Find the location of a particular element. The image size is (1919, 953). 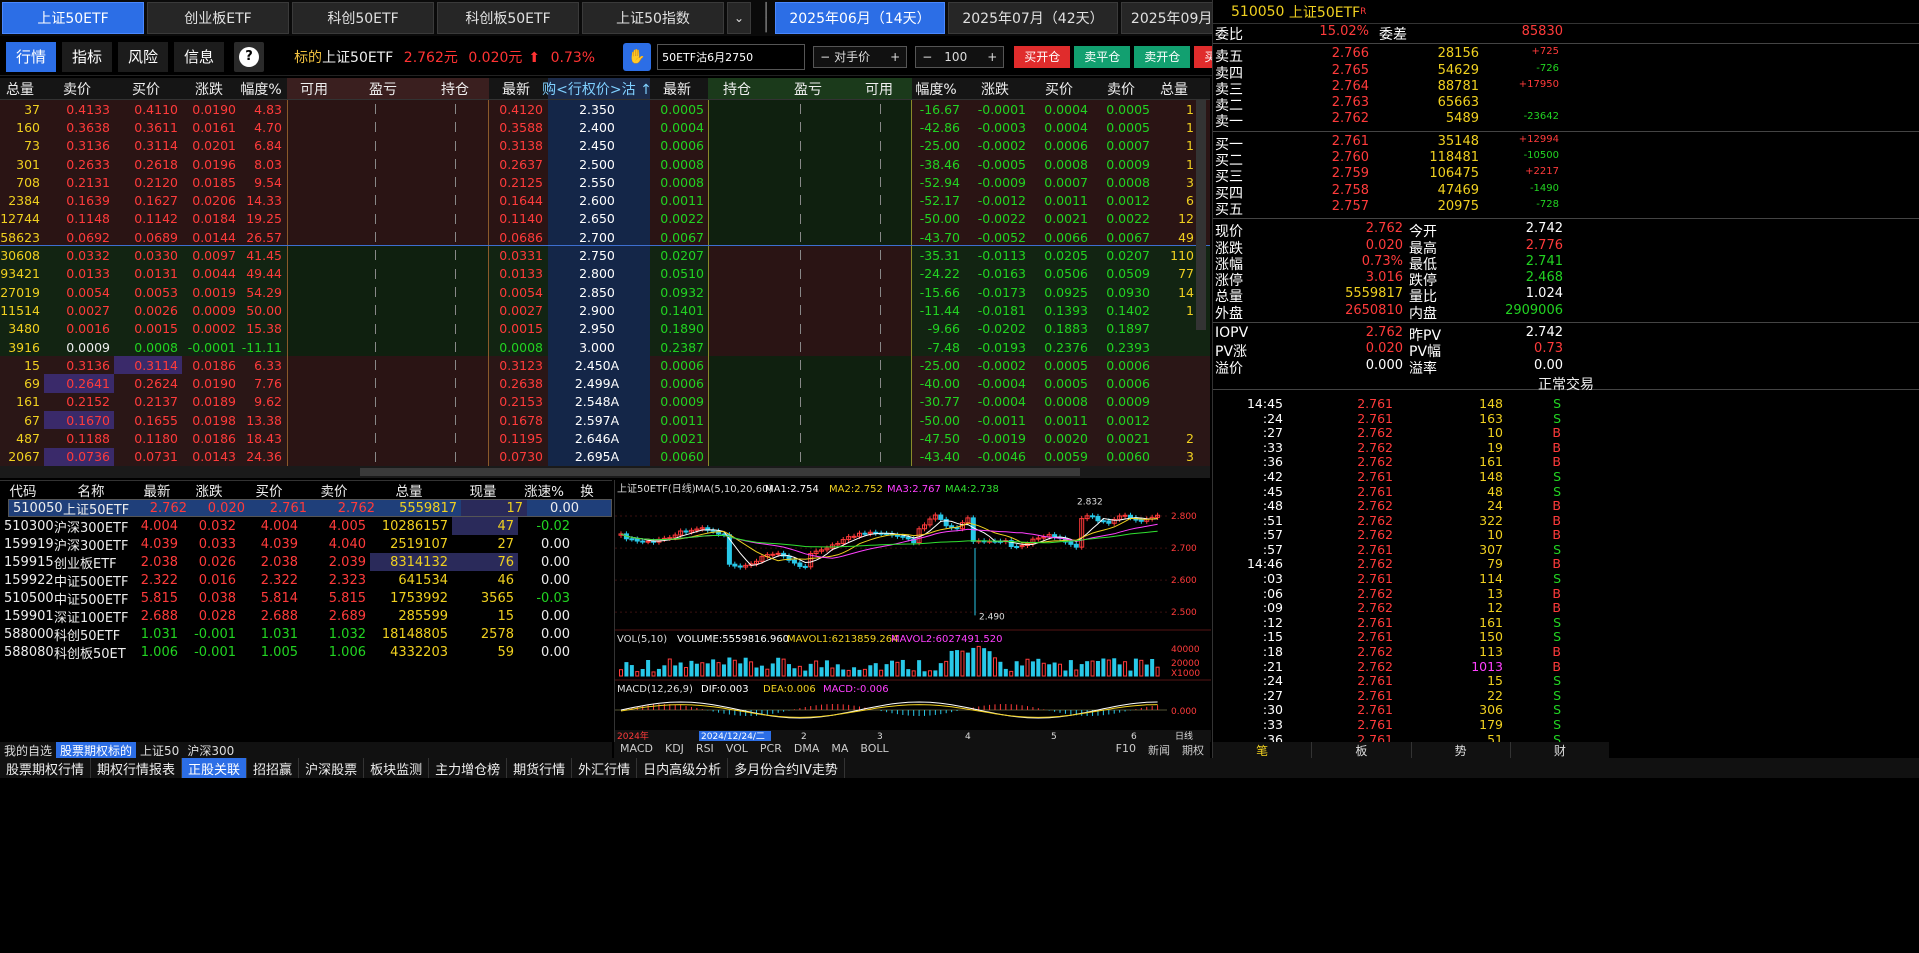

t-quote-cell: 0.3638 is located at coordinates (79, 127).